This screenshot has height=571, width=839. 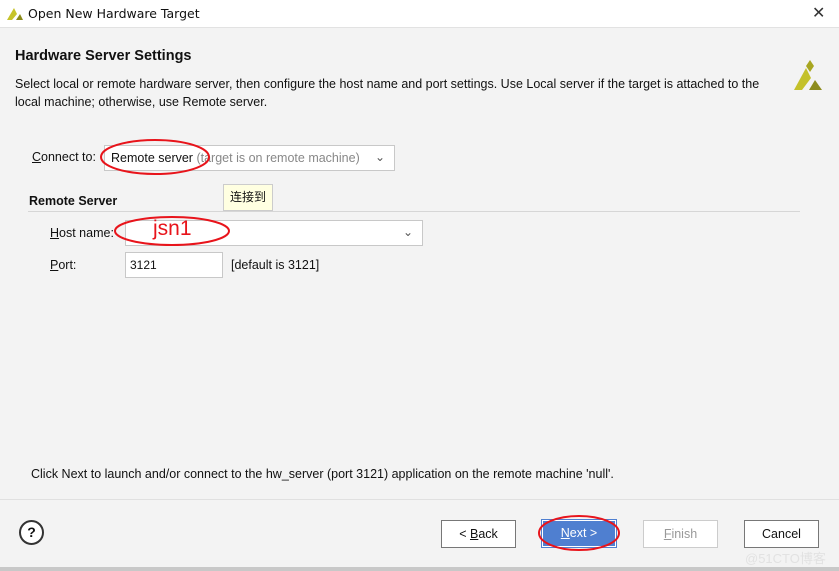 What do you see at coordinates (785, 558) in the screenshot?
I see `watermark: @51CTO博客` at bounding box center [785, 558].